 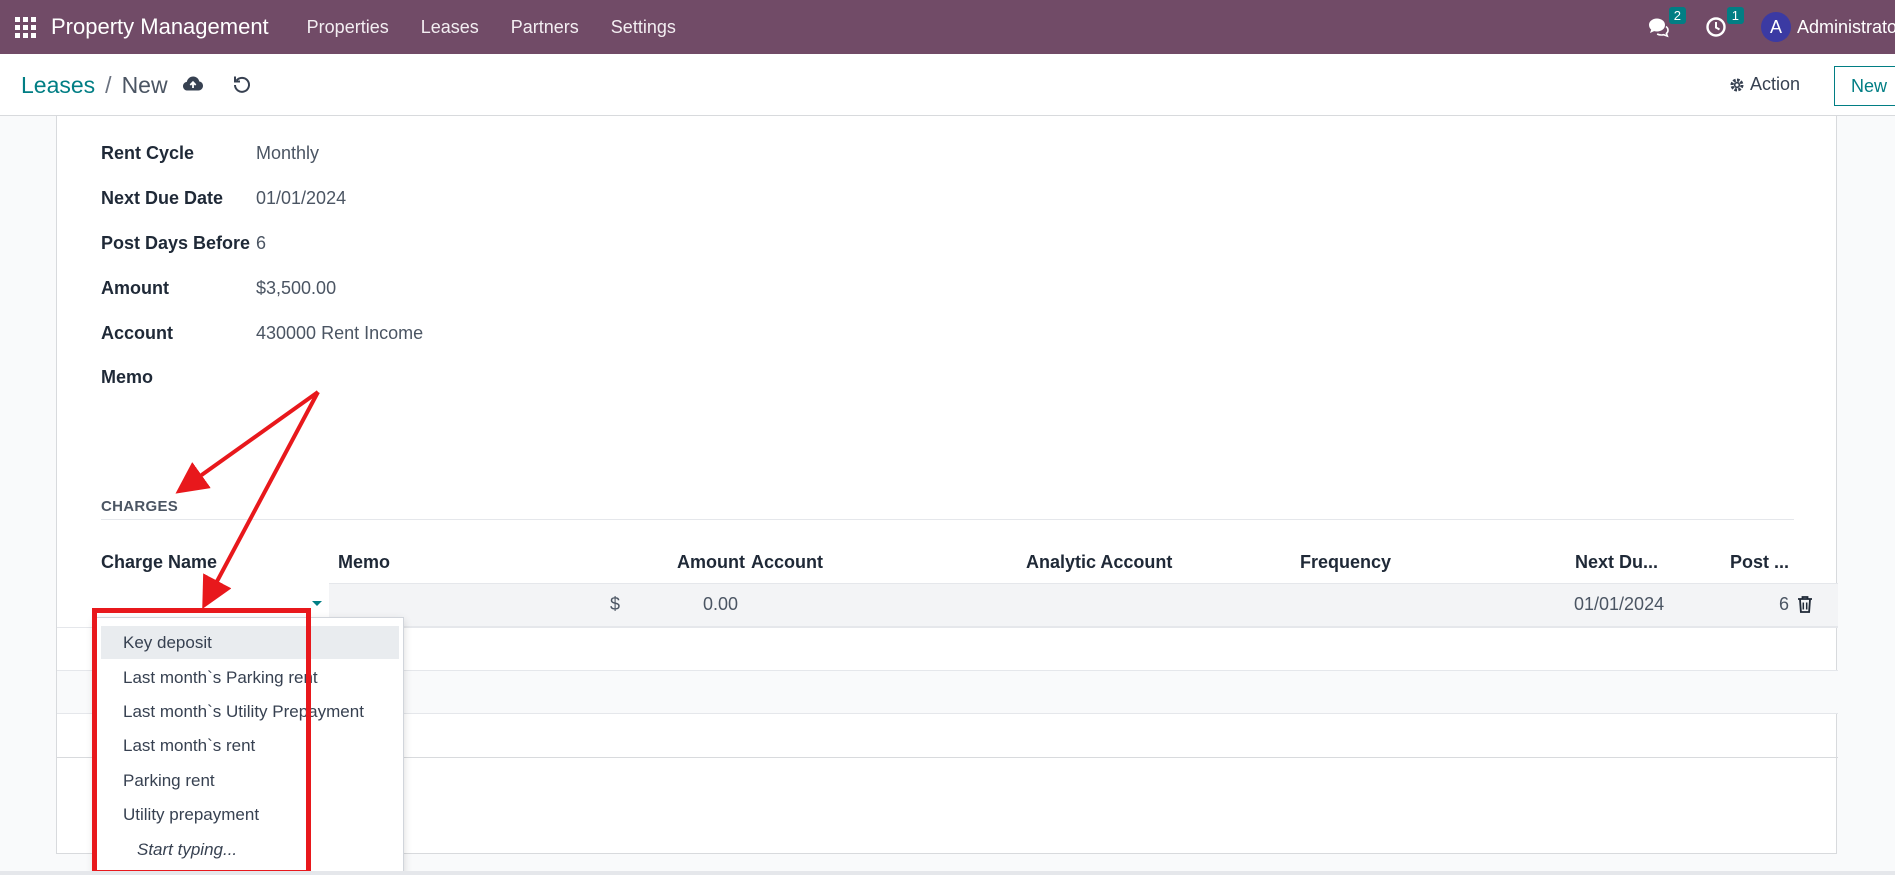 I want to click on page-bottom-edge, so click(x=947, y=873).